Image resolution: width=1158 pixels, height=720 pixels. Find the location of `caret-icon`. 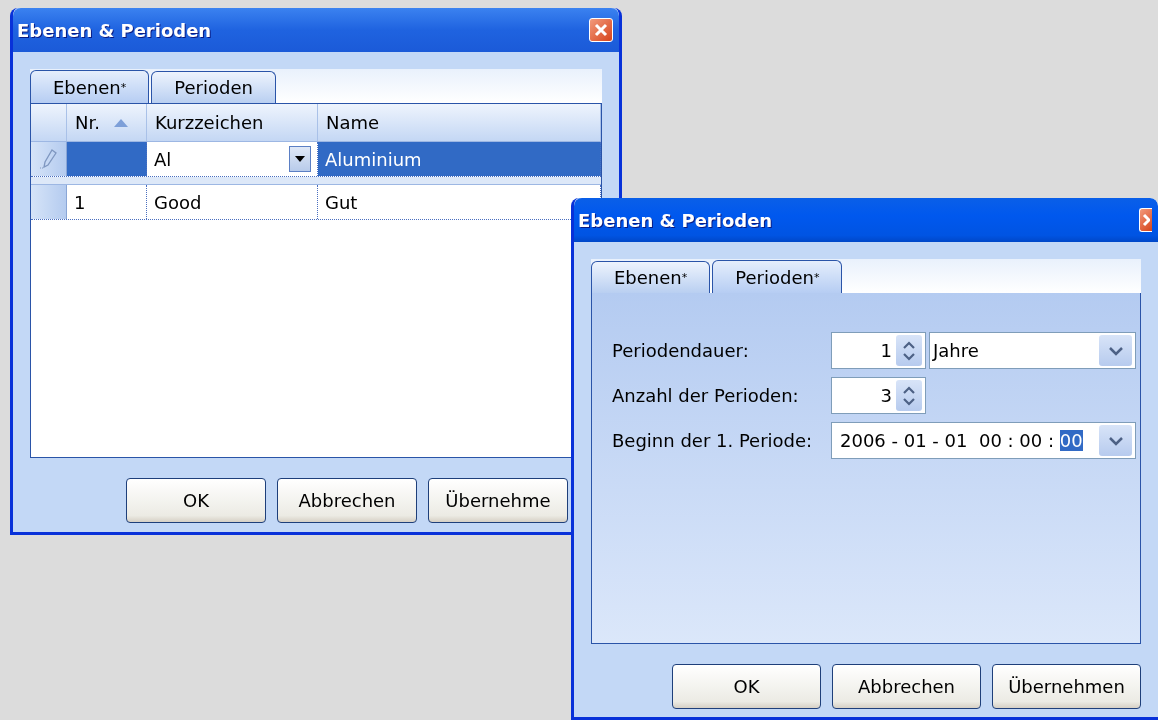

caret-icon is located at coordinates (300, 159).